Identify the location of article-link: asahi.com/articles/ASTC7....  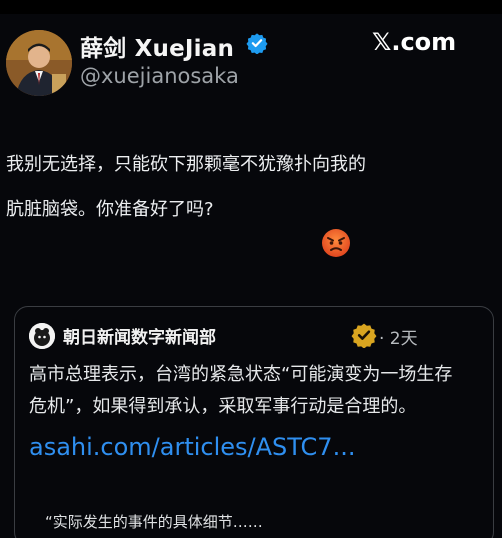
(192, 447).